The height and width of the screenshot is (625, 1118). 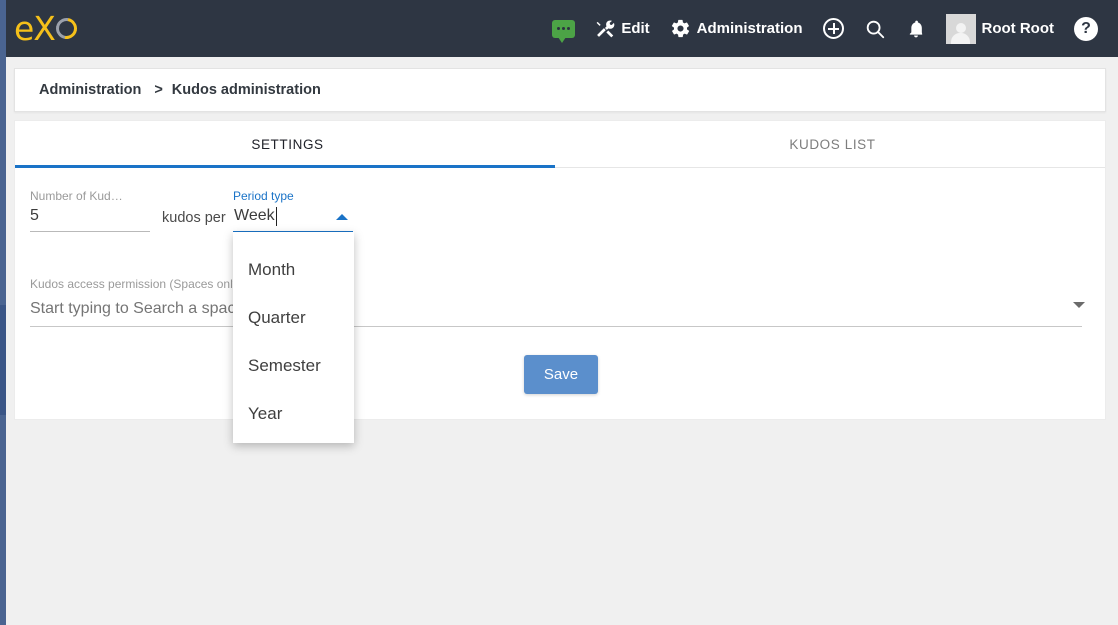 I want to click on top-navigation-bar: eX Edit Administration Root Root ?, so click(x=559, y=28).